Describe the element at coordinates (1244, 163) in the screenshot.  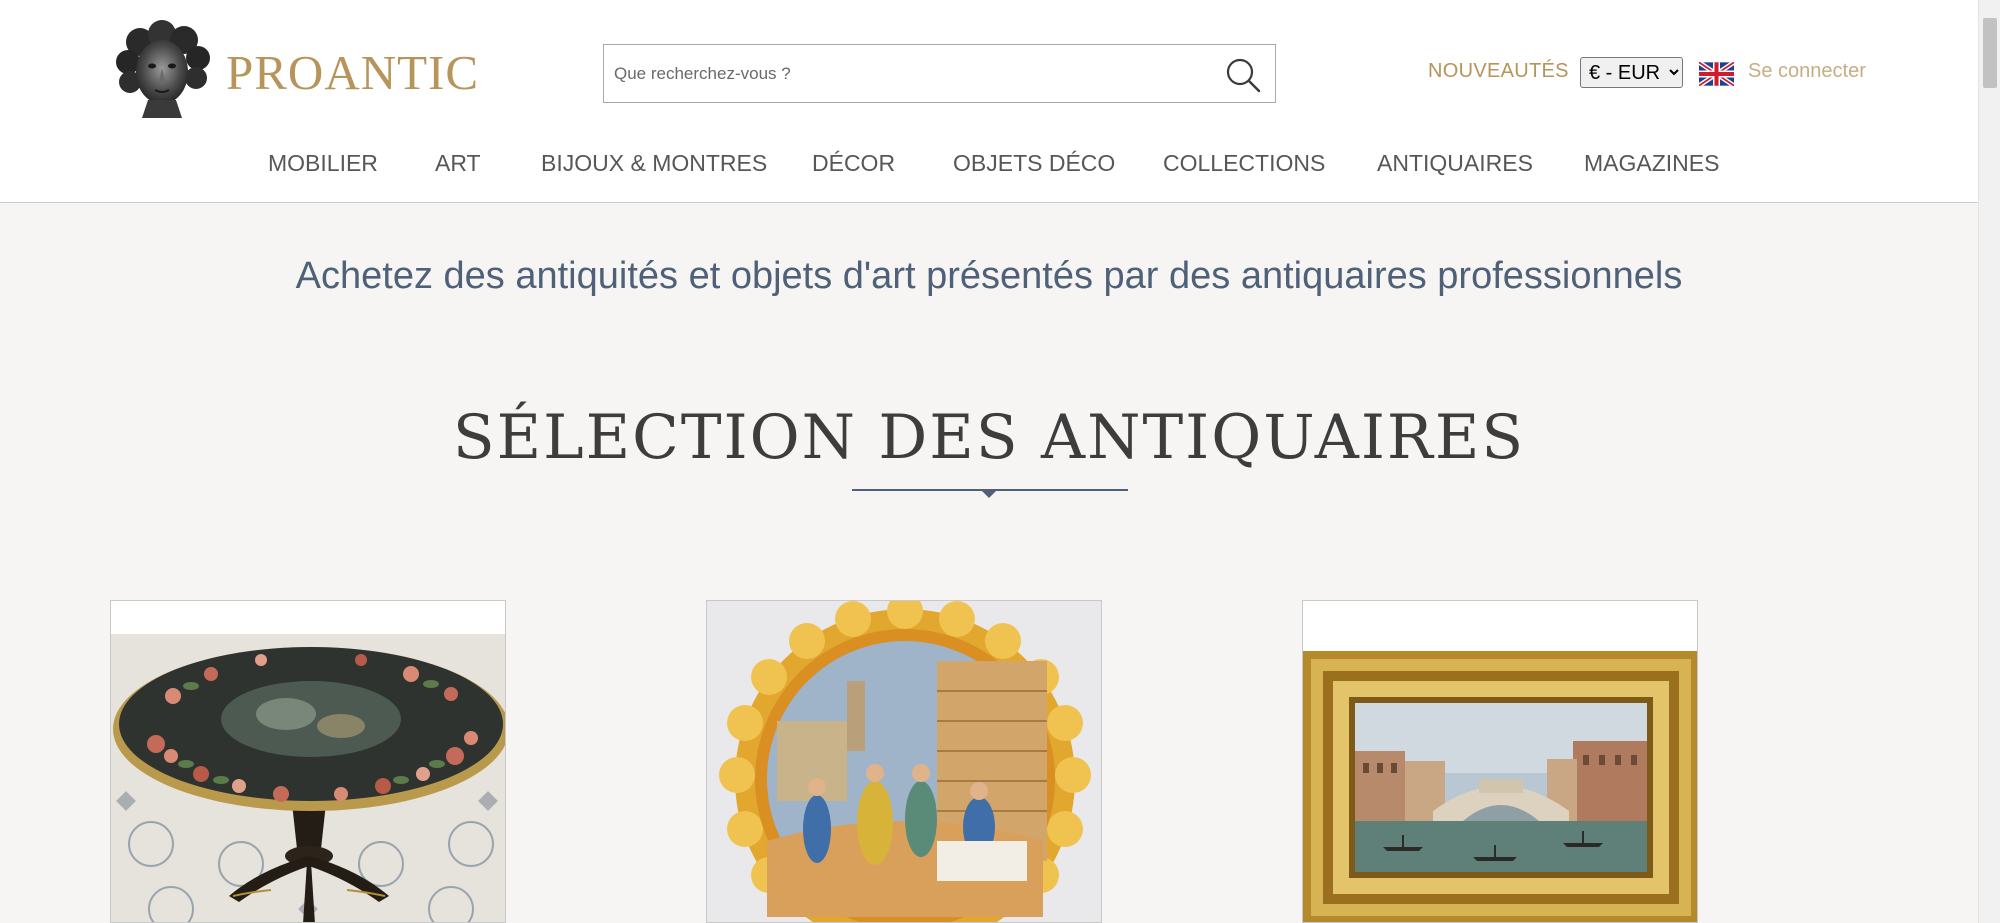
I see `nav-item-collections: COLLECTIONS` at that location.